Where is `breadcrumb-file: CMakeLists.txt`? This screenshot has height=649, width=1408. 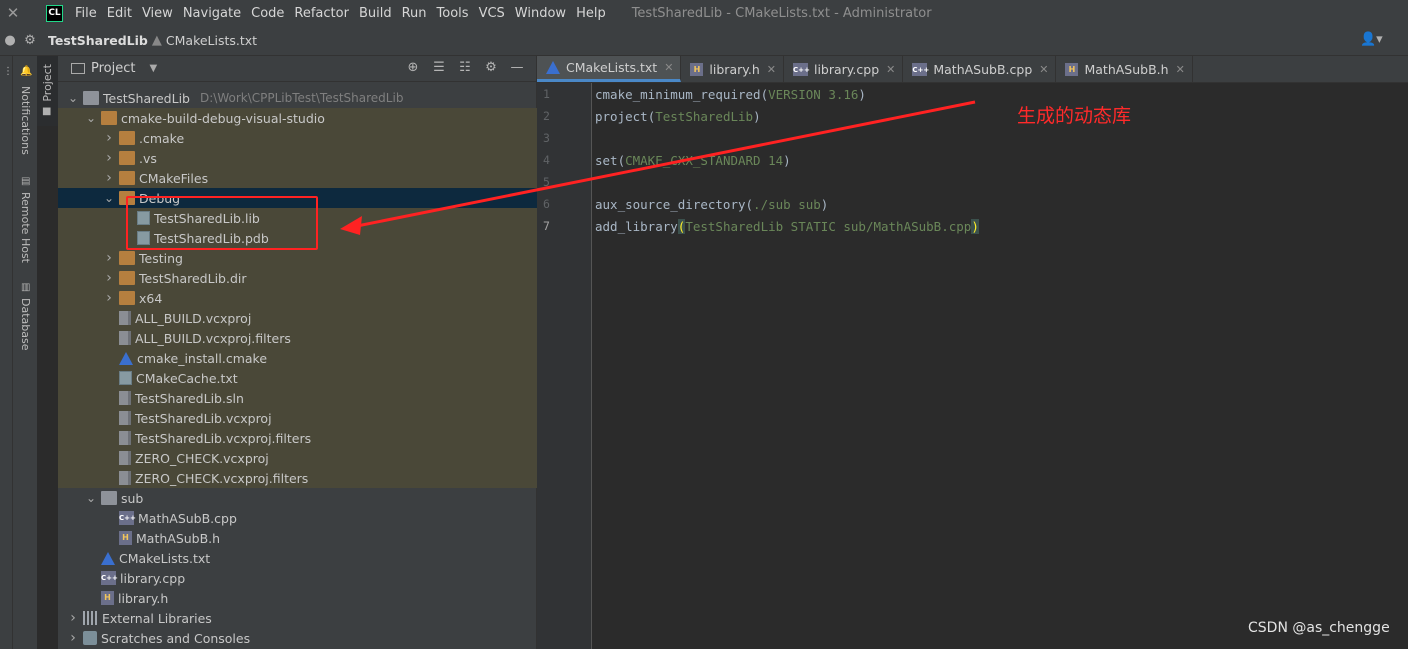 breadcrumb-file: CMakeLists.txt is located at coordinates (211, 40).